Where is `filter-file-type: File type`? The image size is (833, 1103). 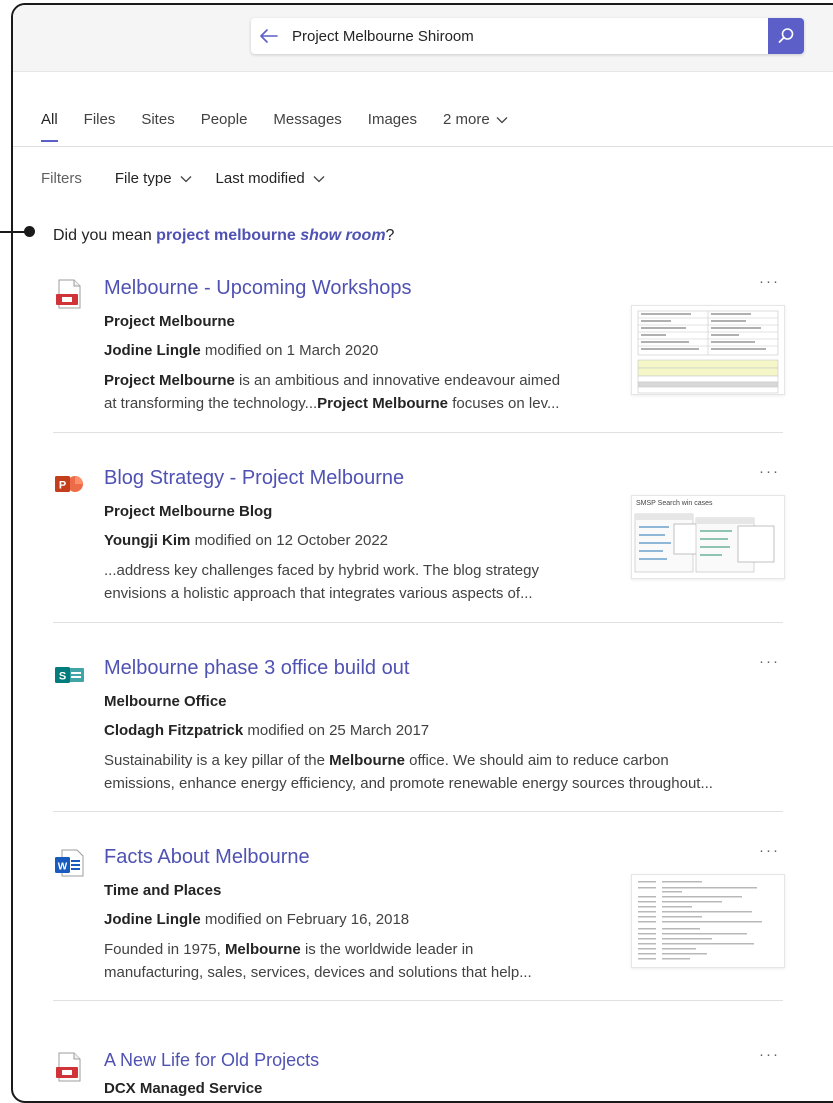 filter-file-type: File type is located at coordinates (153, 178).